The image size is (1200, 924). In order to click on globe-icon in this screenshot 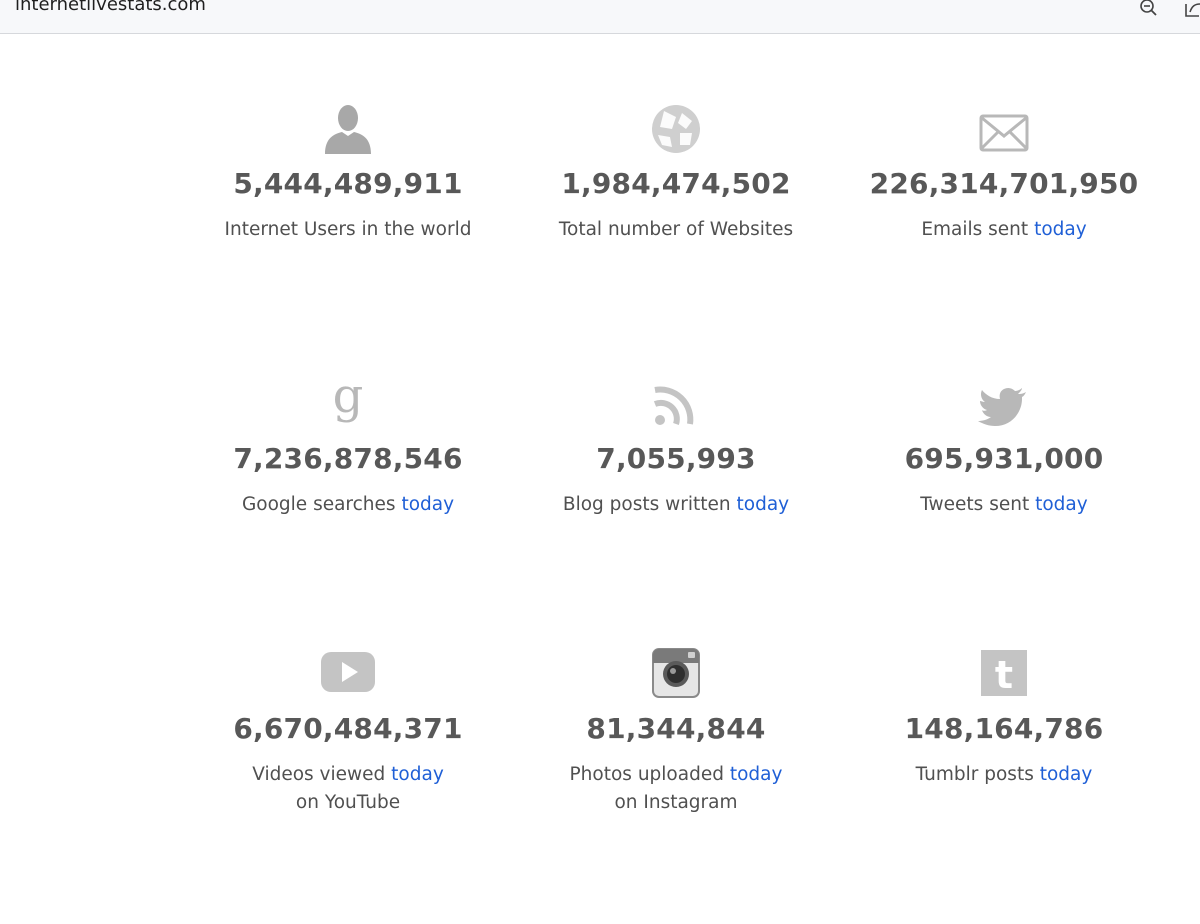, I will do `click(676, 129)`.